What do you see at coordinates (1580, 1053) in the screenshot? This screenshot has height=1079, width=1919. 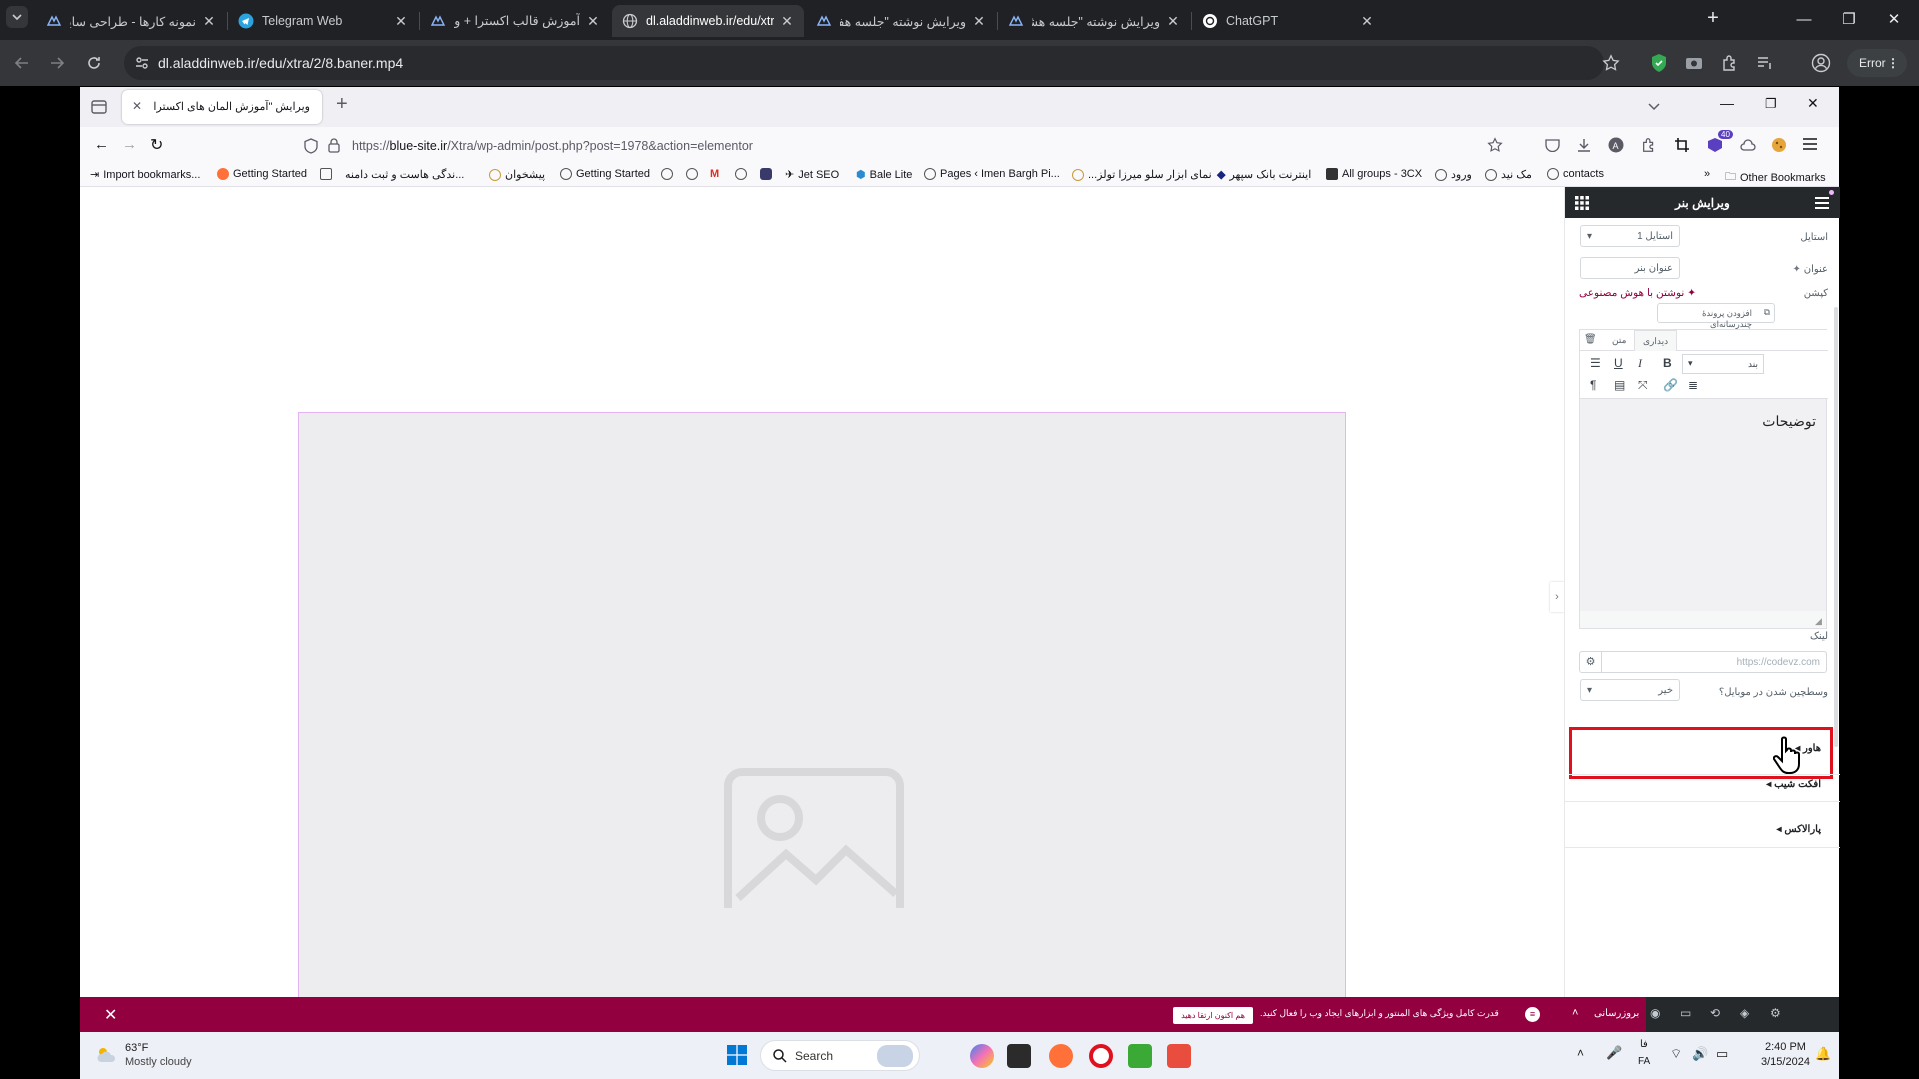 I see `chevron-up-icon: ˄` at bounding box center [1580, 1053].